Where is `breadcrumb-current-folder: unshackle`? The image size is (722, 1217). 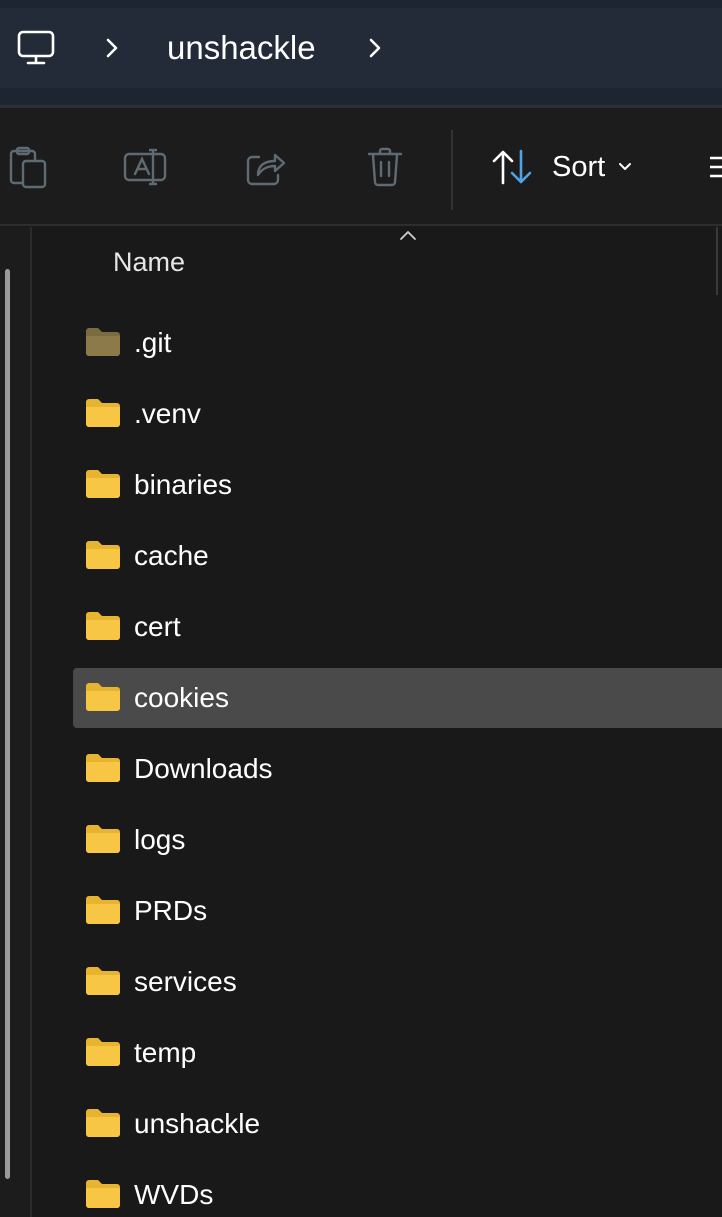
breadcrumb-current-folder: unshackle is located at coordinates (241, 48).